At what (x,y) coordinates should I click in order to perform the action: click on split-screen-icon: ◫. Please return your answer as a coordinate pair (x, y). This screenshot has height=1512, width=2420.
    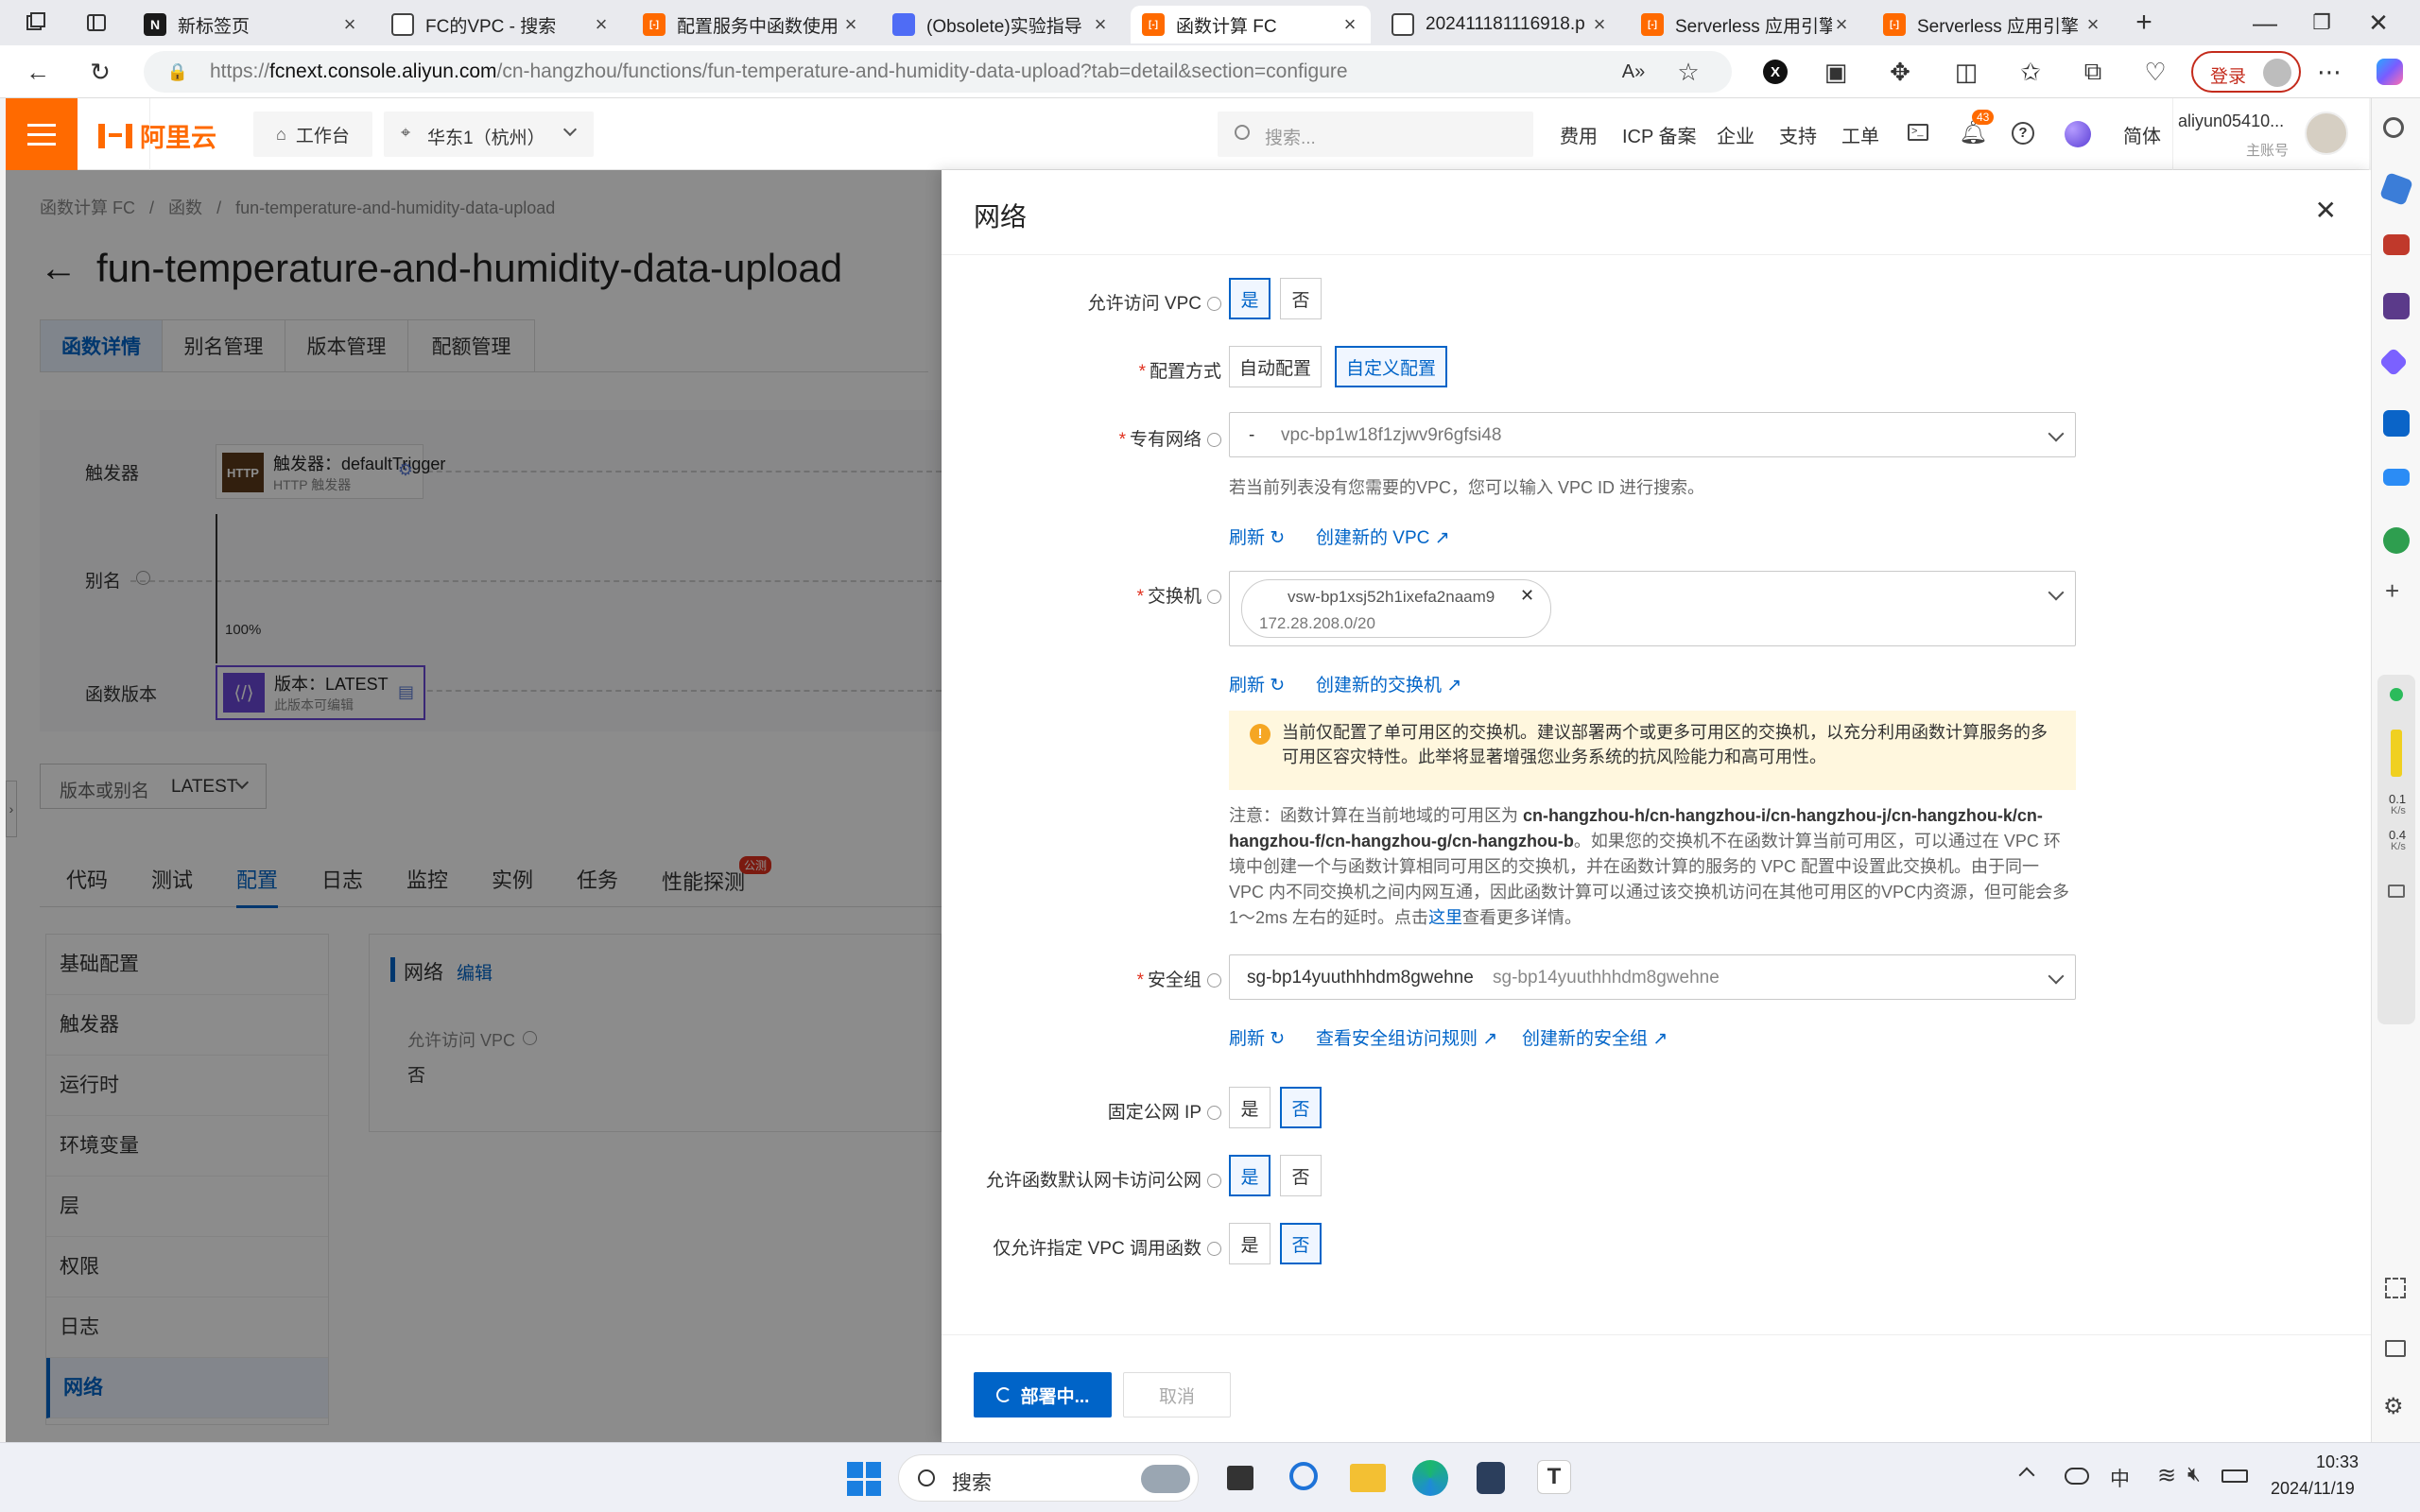
    Looking at the image, I should click on (1966, 72).